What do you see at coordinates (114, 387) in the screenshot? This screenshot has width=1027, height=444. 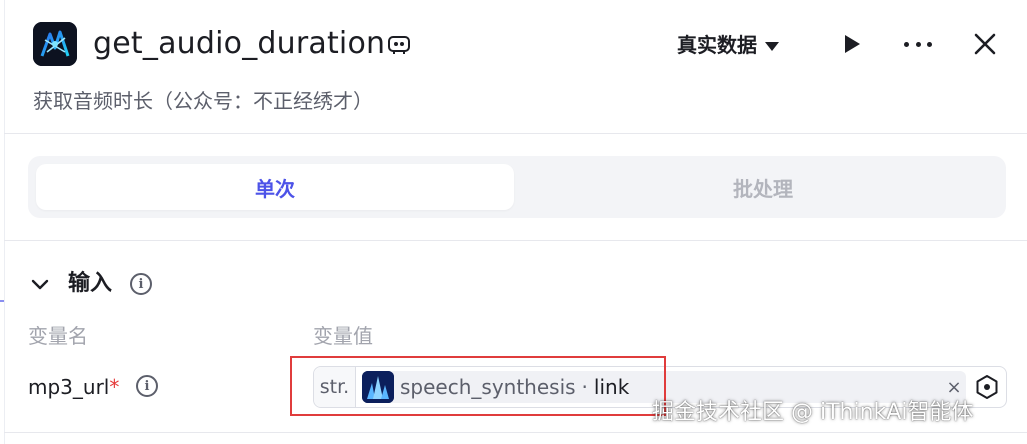 I see `required-mark: *` at bounding box center [114, 387].